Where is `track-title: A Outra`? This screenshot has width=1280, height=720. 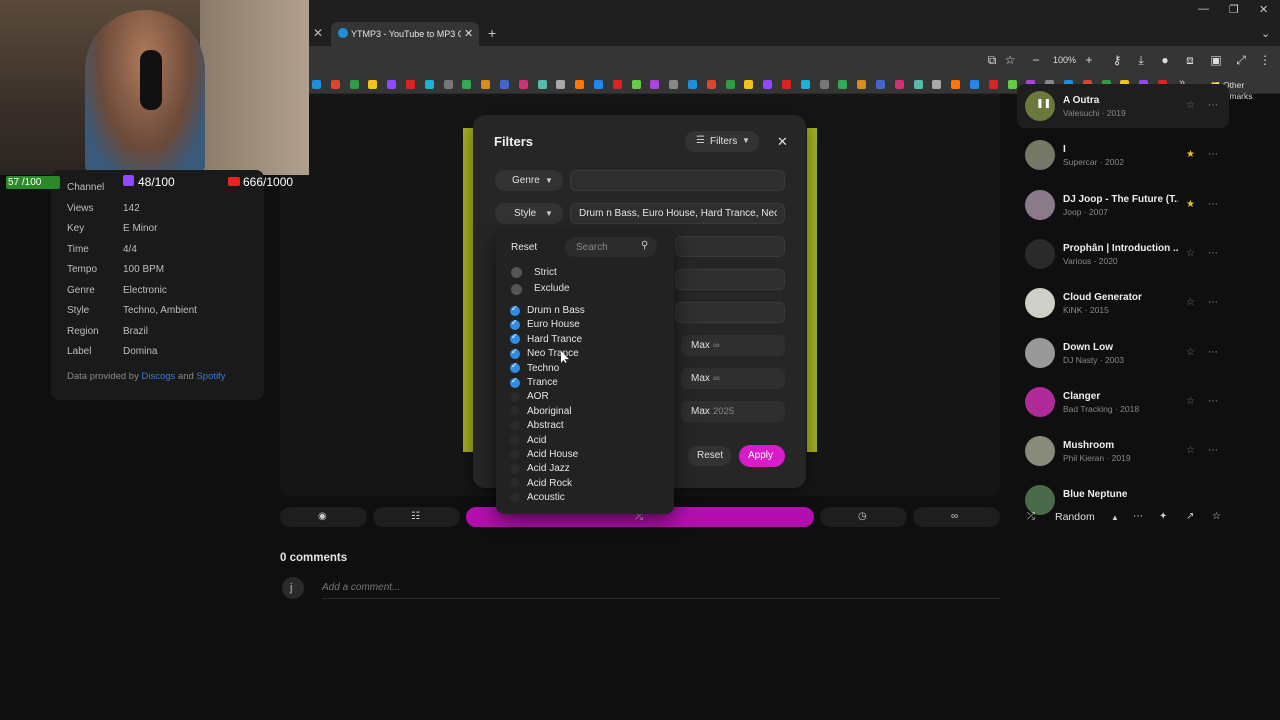 track-title: A Outra is located at coordinates (1120, 100).